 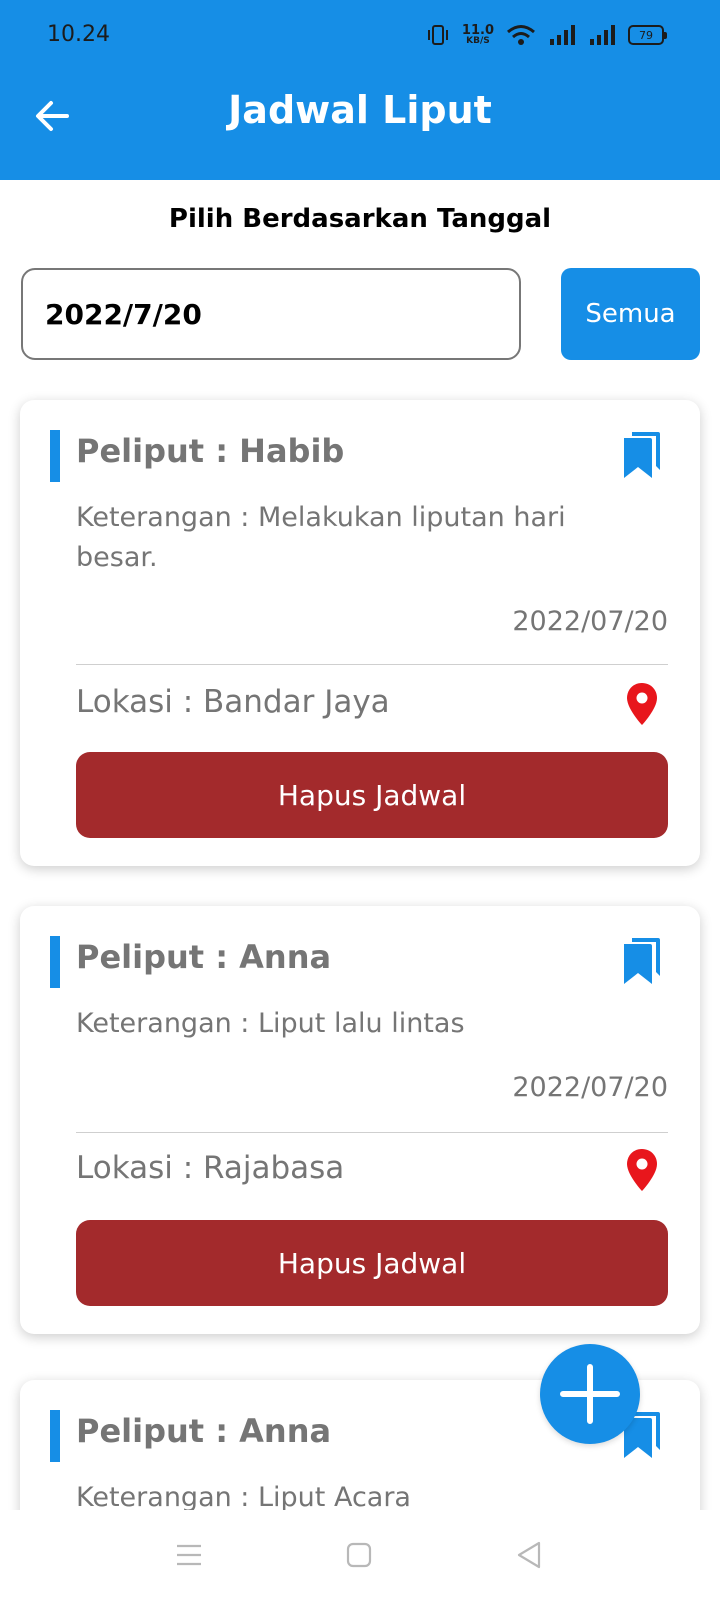 What do you see at coordinates (210, 1168) in the screenshot?
I see `location-text: Lokasi : Rajabasa` at bounding box center [210, 1168].